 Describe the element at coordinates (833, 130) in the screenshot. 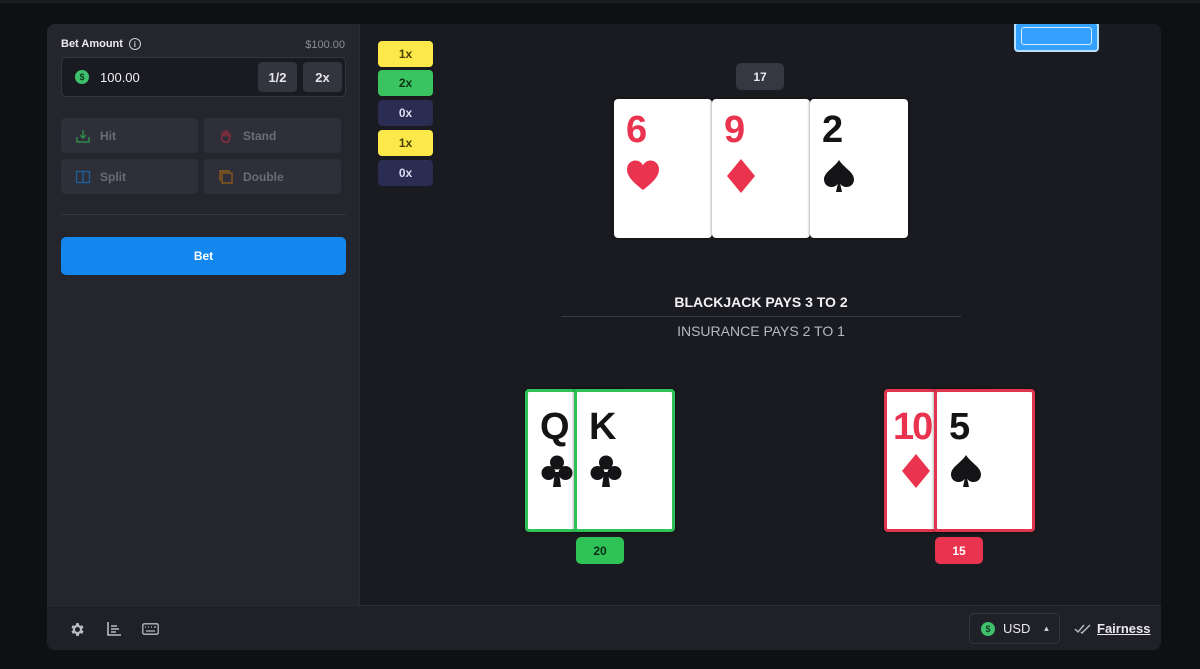

I see `card-rank: 2` at that location.